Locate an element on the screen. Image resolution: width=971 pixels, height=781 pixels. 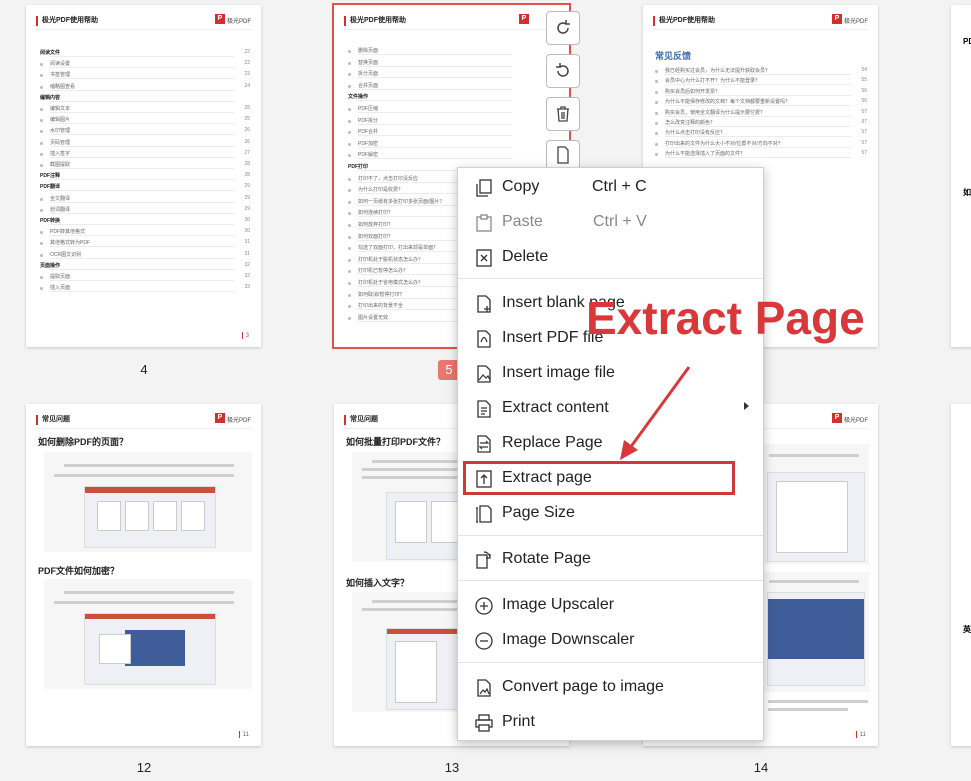
annotation-arrow is located at coordinates (655, 413).